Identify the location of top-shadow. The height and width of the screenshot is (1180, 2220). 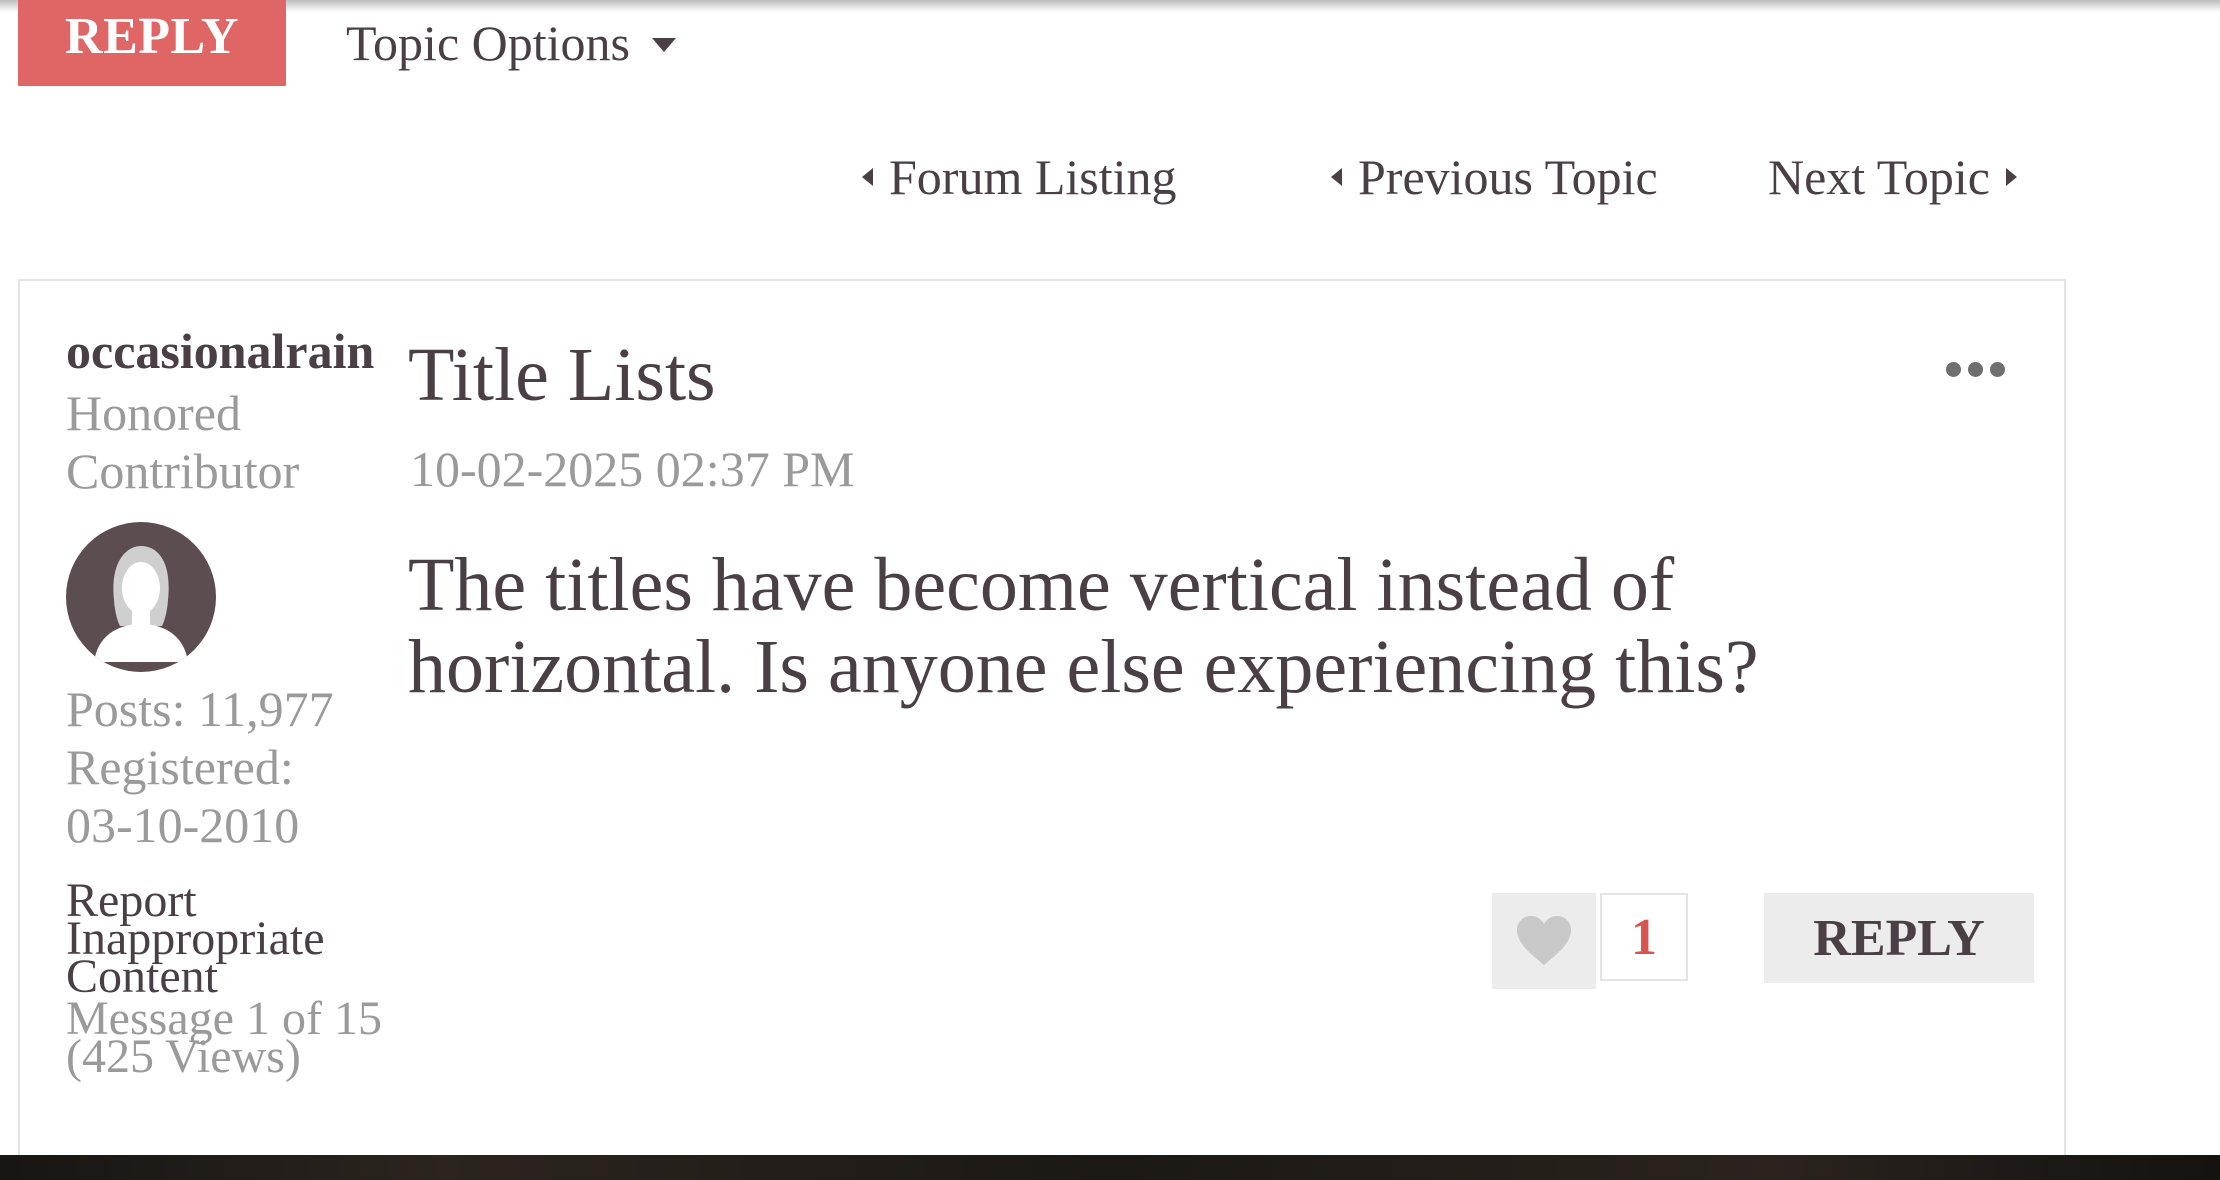
(1110, 6).